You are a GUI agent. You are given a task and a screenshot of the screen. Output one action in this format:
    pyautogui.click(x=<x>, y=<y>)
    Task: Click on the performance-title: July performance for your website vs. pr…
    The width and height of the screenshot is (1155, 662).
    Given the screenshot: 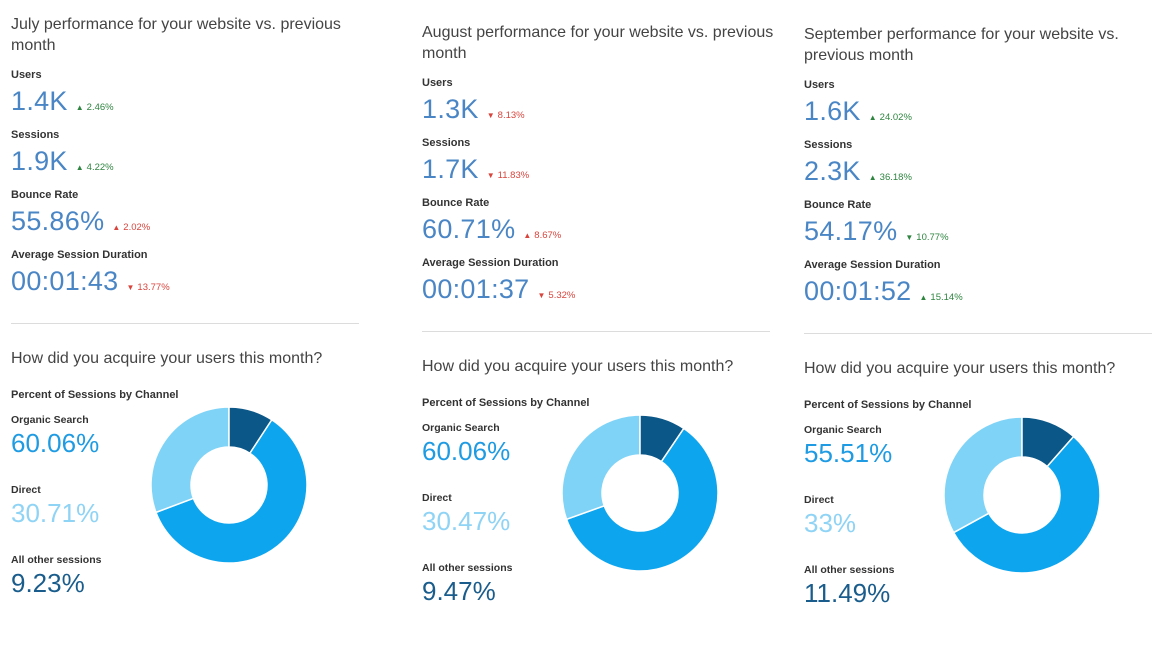 What is the action you would take?
    pyautogui.click(x=176, y=35)
    